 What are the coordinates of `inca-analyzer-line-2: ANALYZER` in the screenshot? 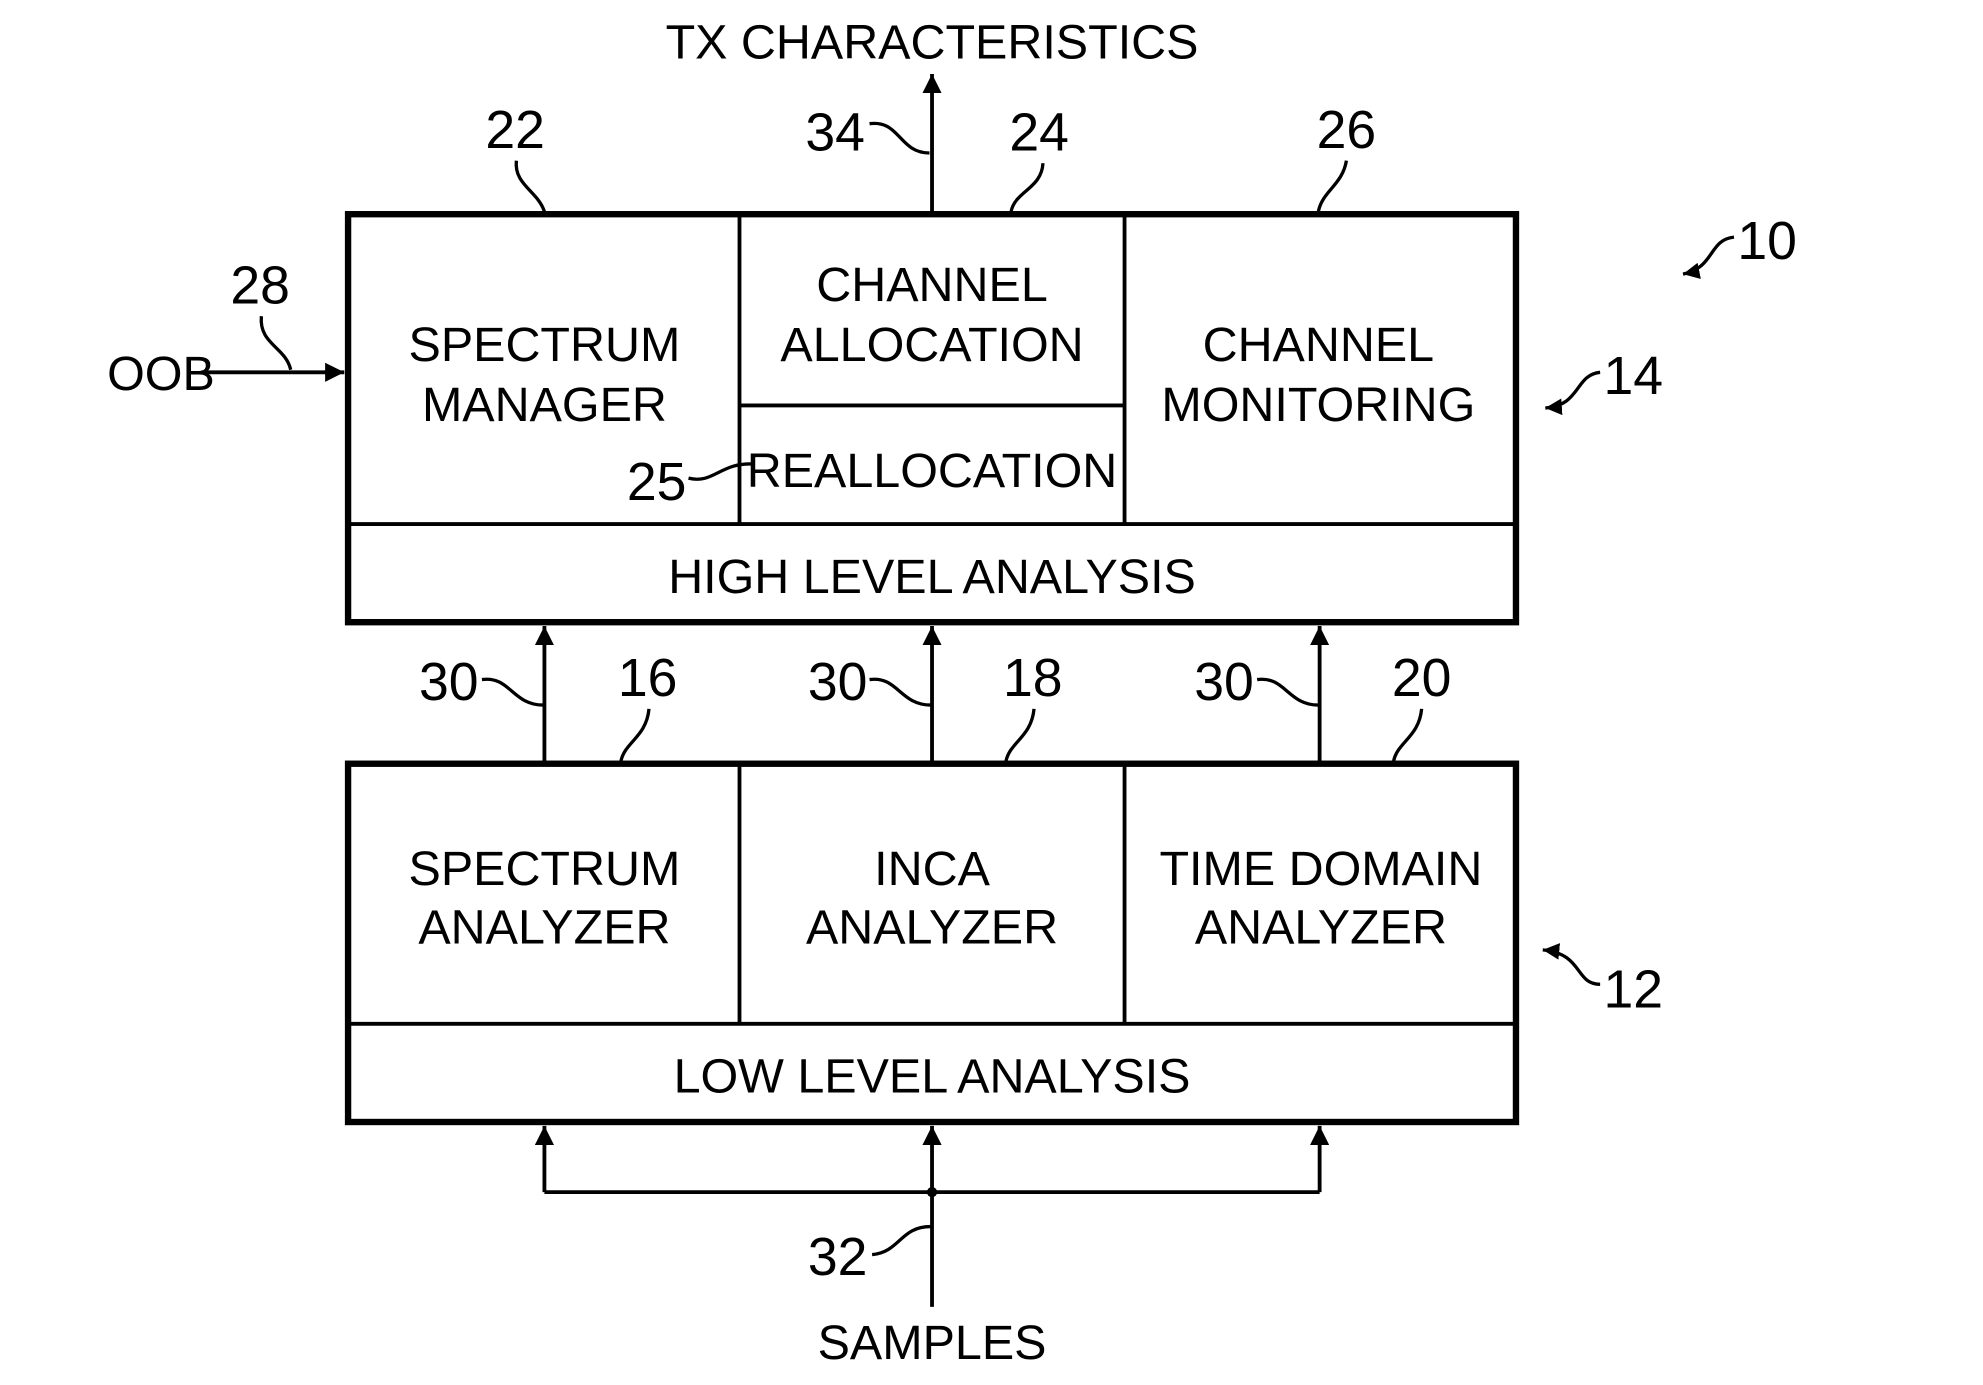 It's located at (932, 928).